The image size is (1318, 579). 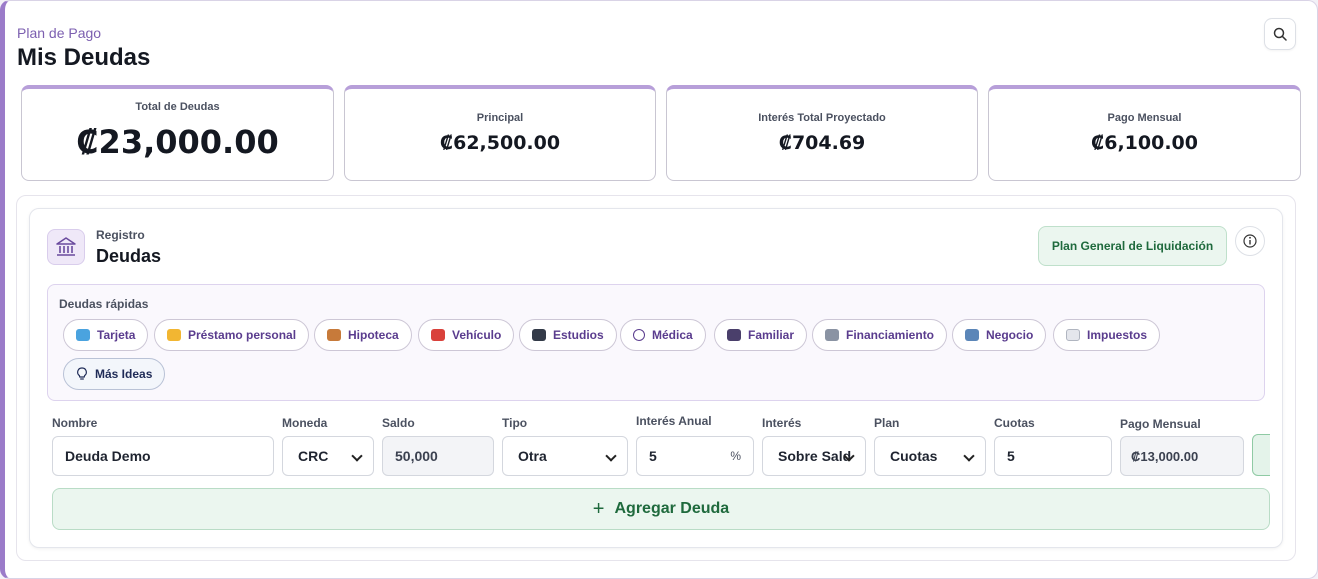 I want to click on more-ideas-button: Más Ideas, so click(x=114, y=374).